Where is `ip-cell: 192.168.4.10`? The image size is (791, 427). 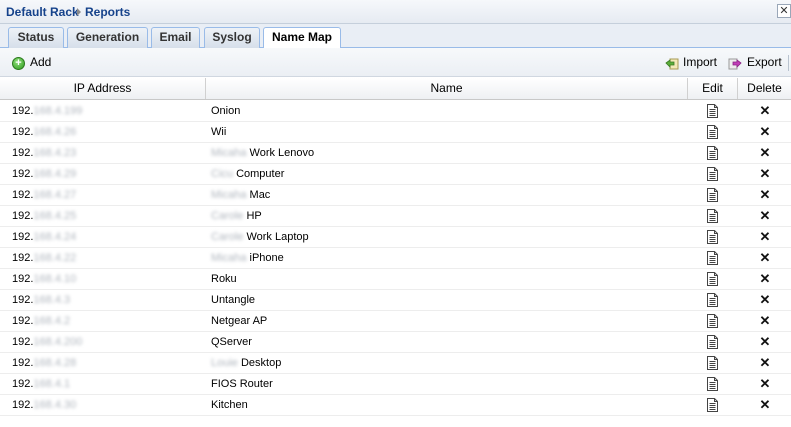
ip-cell: 192.168.4.10 is located at coordinates (107, 279).